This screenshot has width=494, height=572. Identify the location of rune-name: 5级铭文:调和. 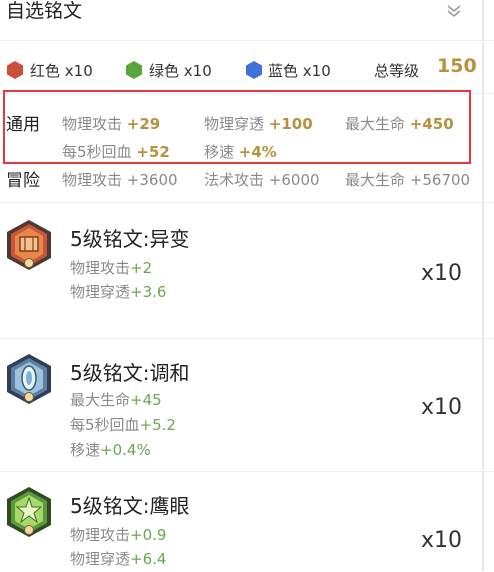
(130, 373).